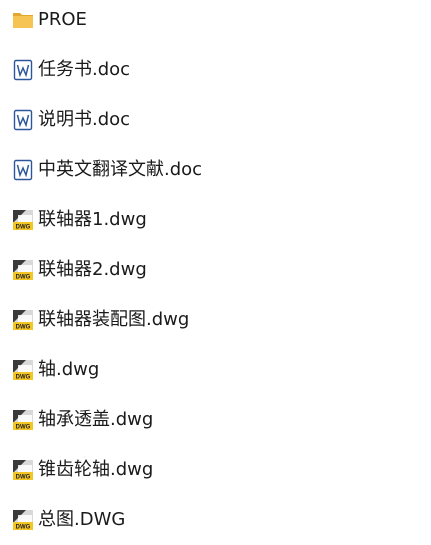 The height and width of the screenshot is (545, 431). I want to click on list-item: DWG 总图.DWG, so click(215, 520).